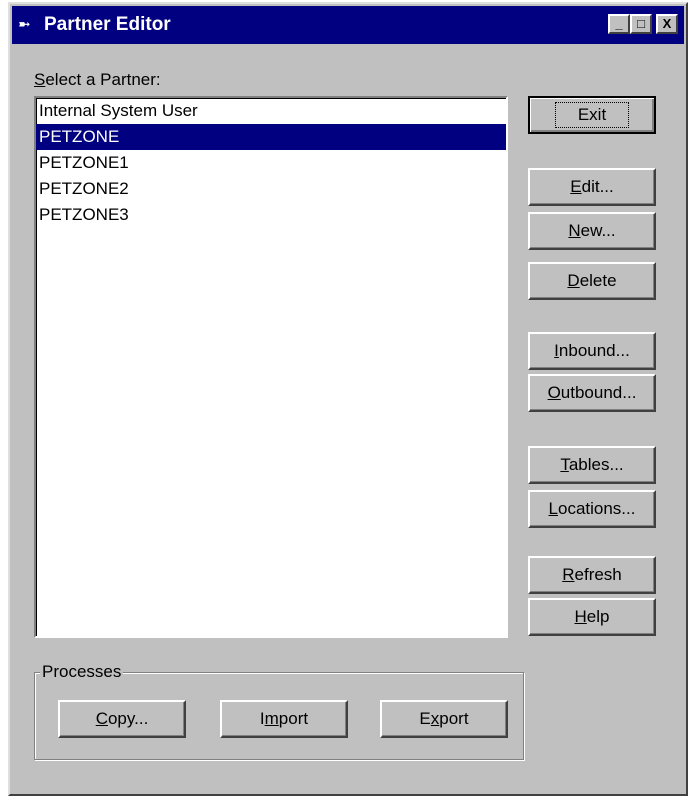 The width and height of the screenshot is (688, 796). Describe the element at coordinates (592, 617) in the screenshot. I see `help-button: Help` at that location.